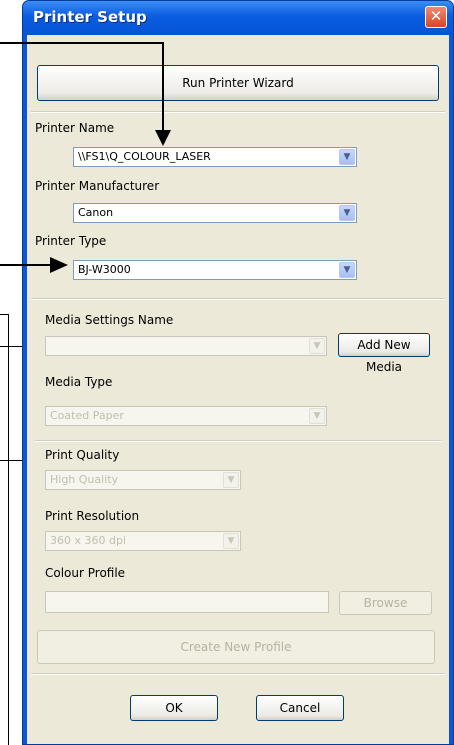 This screenshot has height=745, width=454. I want to click on colour-profile-field, so click(187, 602).